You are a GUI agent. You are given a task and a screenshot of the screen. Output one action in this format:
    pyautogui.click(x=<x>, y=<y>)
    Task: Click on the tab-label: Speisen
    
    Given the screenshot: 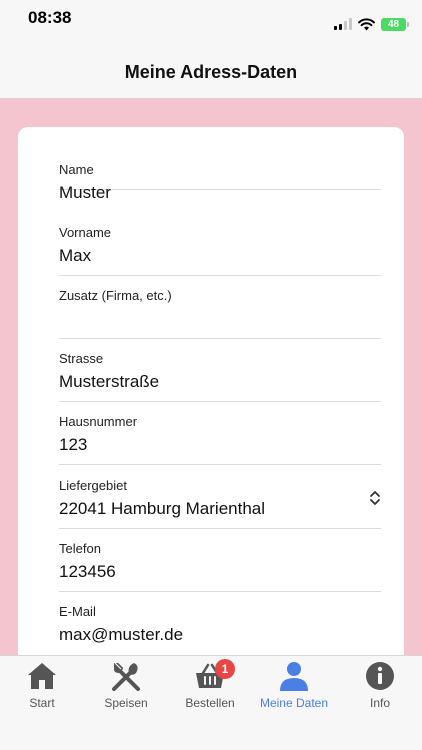 What is the action you would take?
    pyautogui.click(x=126, y=703)
    